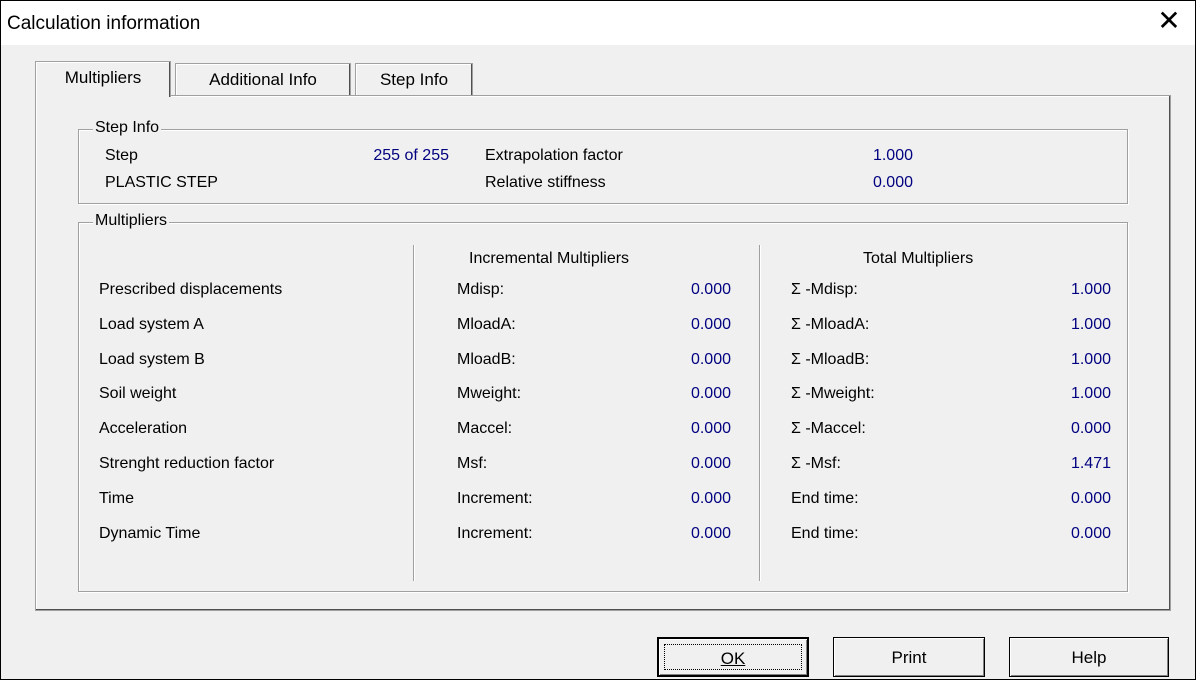 The image size is (1196, 680). Describe the element at coordinates (485, 428) in the screenshot. I see `row-incremental-label: Maccel:` at that location.